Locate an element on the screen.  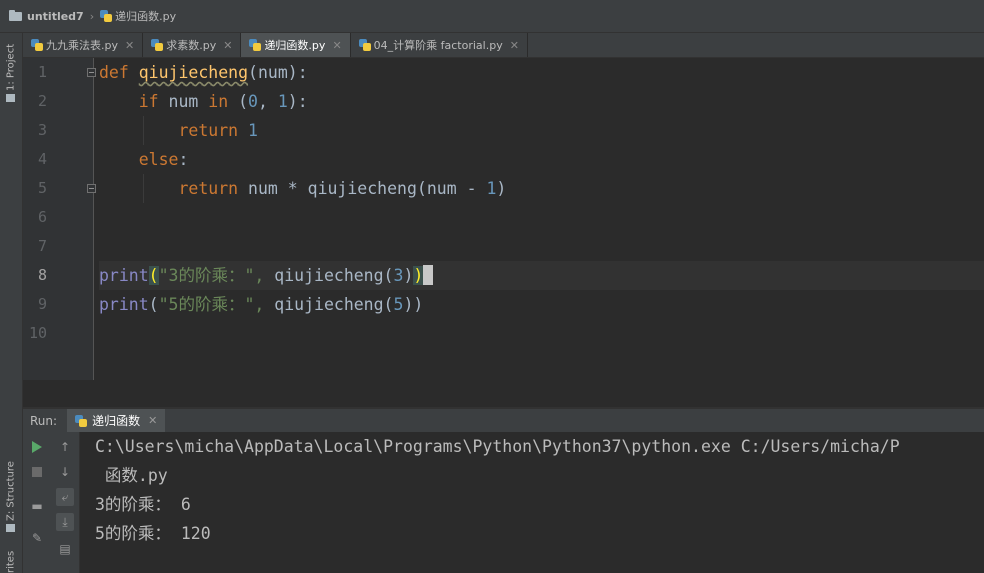
string-literal: "3的阶乘：", is located at coordinates (216, 275).